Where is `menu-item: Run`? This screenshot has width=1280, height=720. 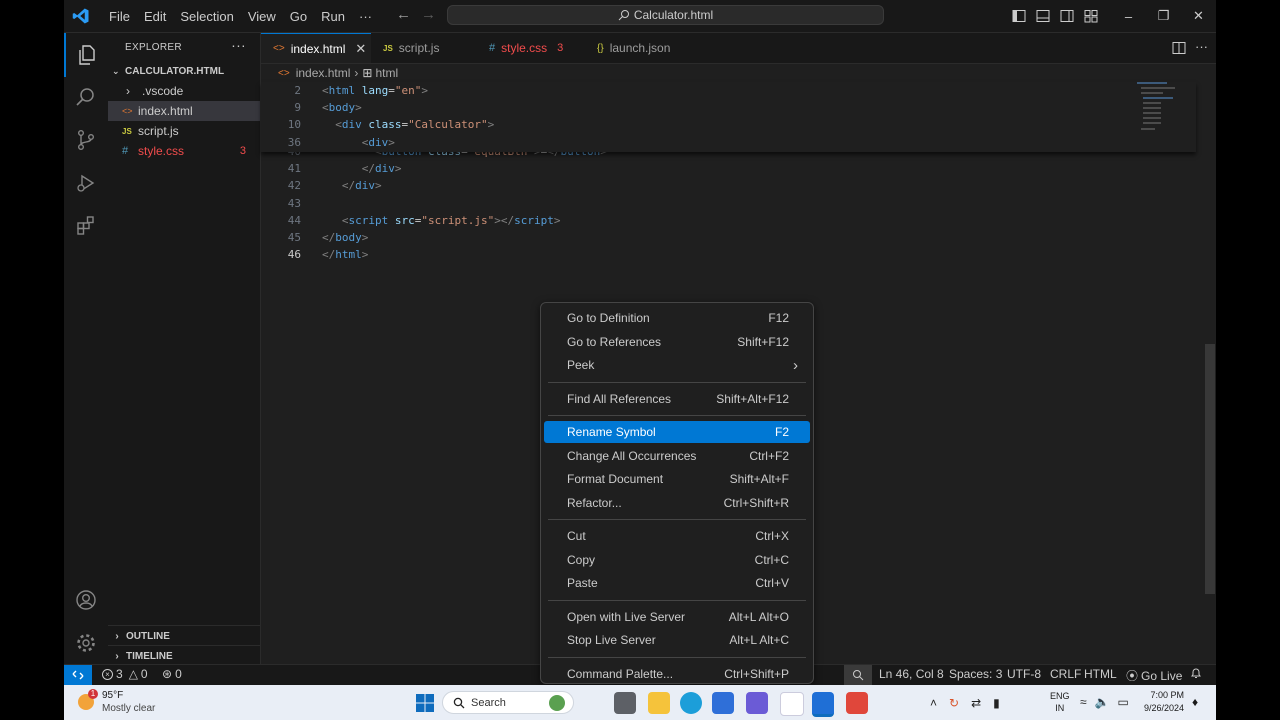
menu-item: Run is located at coordinates (333, 16).